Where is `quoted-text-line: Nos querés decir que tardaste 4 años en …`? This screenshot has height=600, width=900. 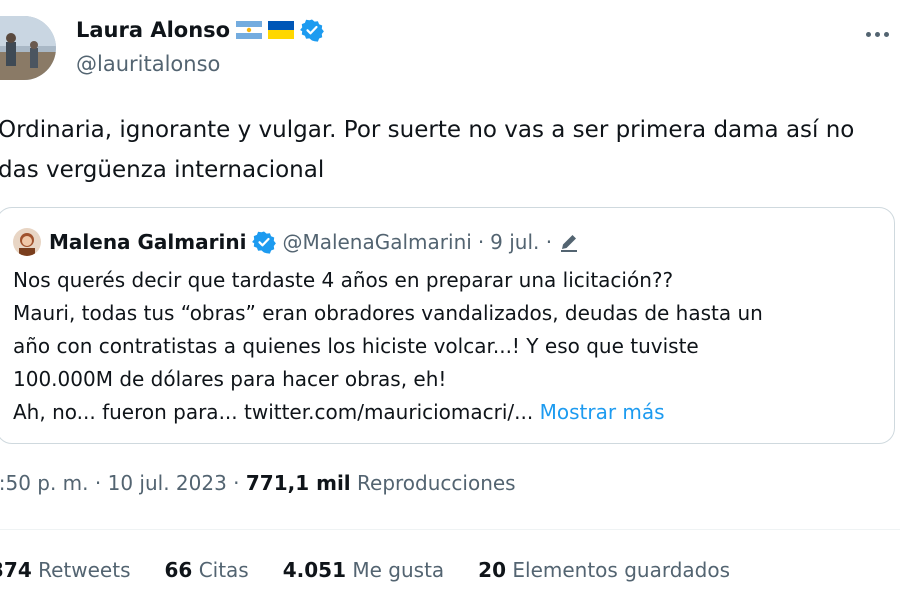
quoted-text-line: Nos querés decir que tardaste 4 años en … is located at coordinates (343, 280).